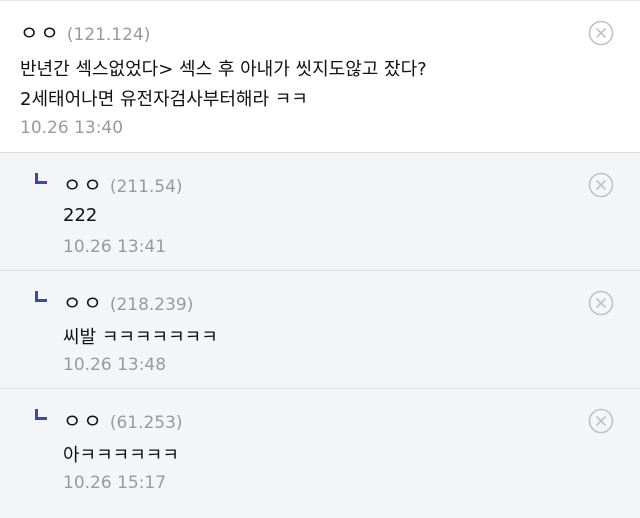 The width and height of the screenshot is (640, 518). I want to click on reply-ip: (218.239), so click(151, 305).